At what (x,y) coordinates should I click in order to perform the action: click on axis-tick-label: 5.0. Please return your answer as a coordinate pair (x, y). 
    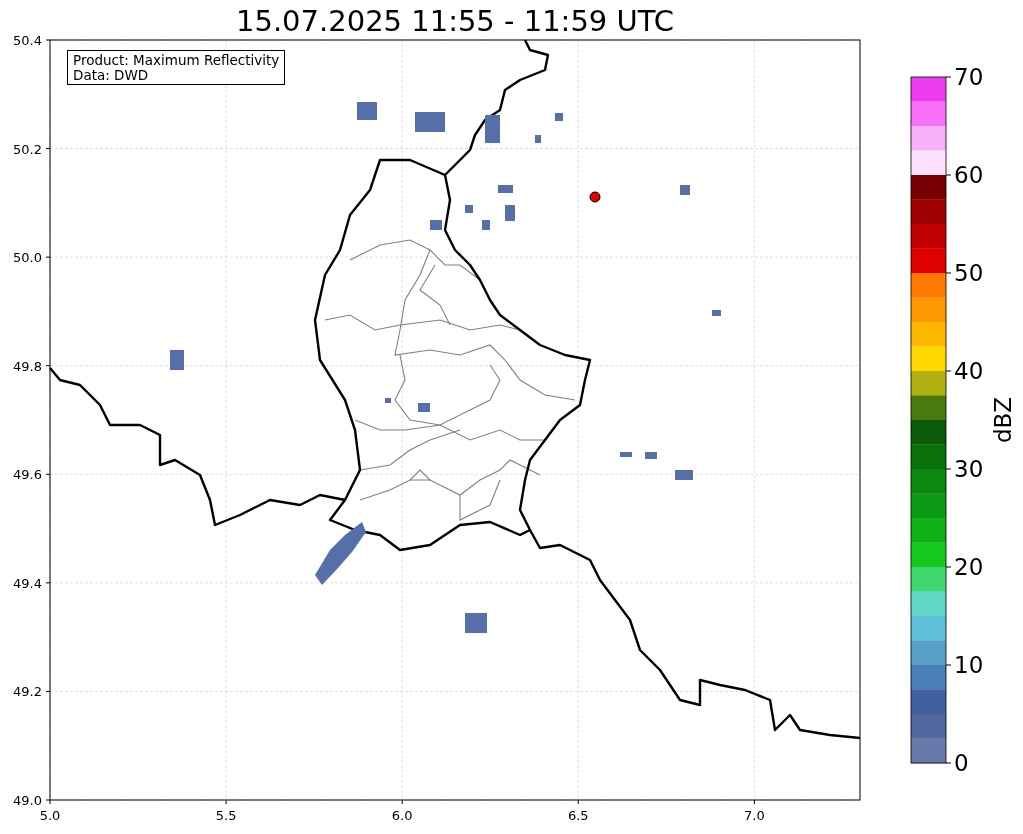
    Looking at the image, I should click on (50, 815).